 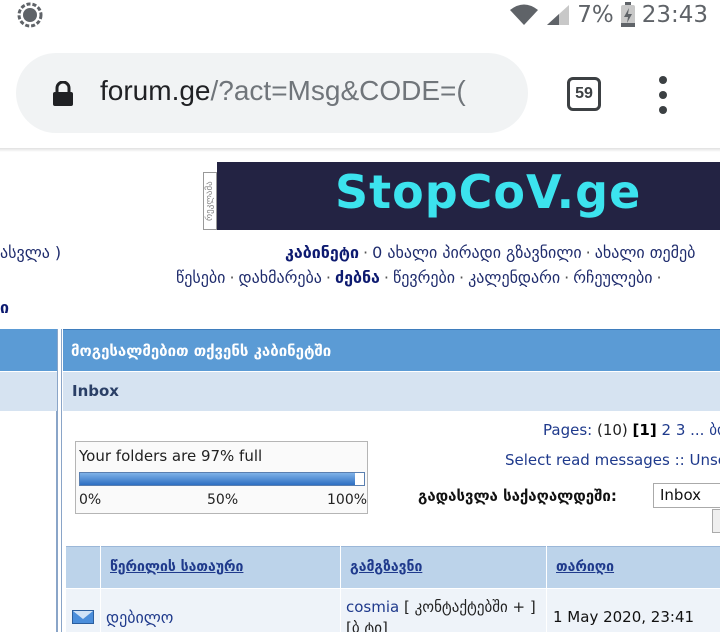 I want to click on nav-search-link: ძებნა, so click(x=357, y=277).